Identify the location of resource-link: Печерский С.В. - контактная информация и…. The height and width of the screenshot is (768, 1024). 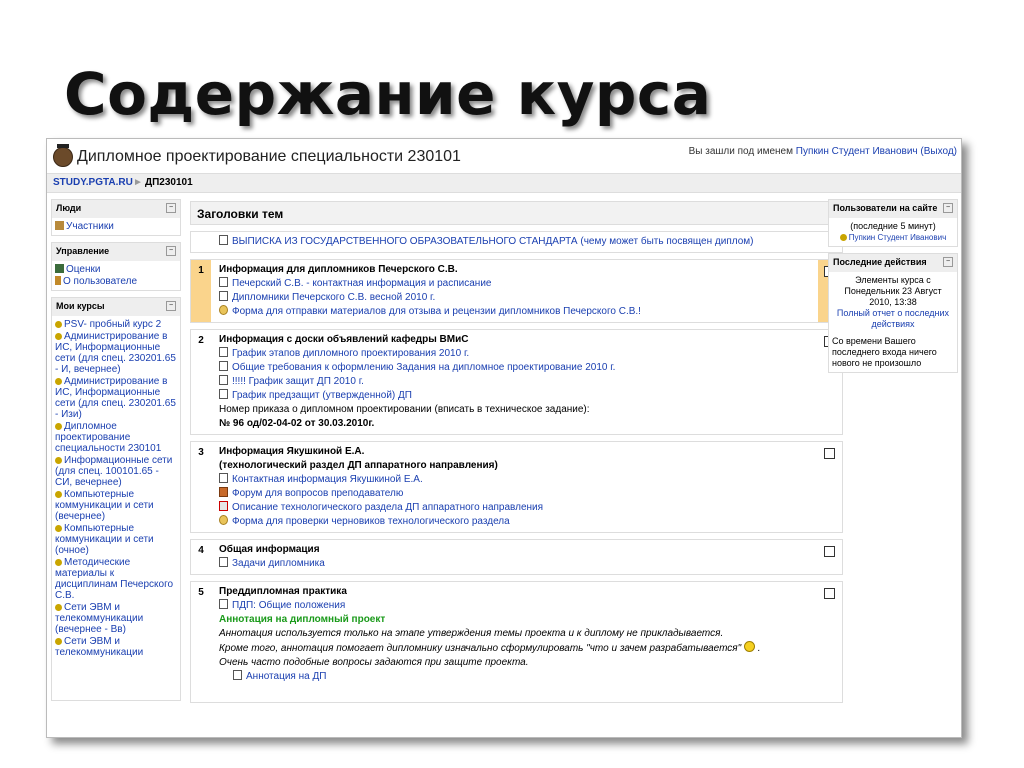
(516, 284).